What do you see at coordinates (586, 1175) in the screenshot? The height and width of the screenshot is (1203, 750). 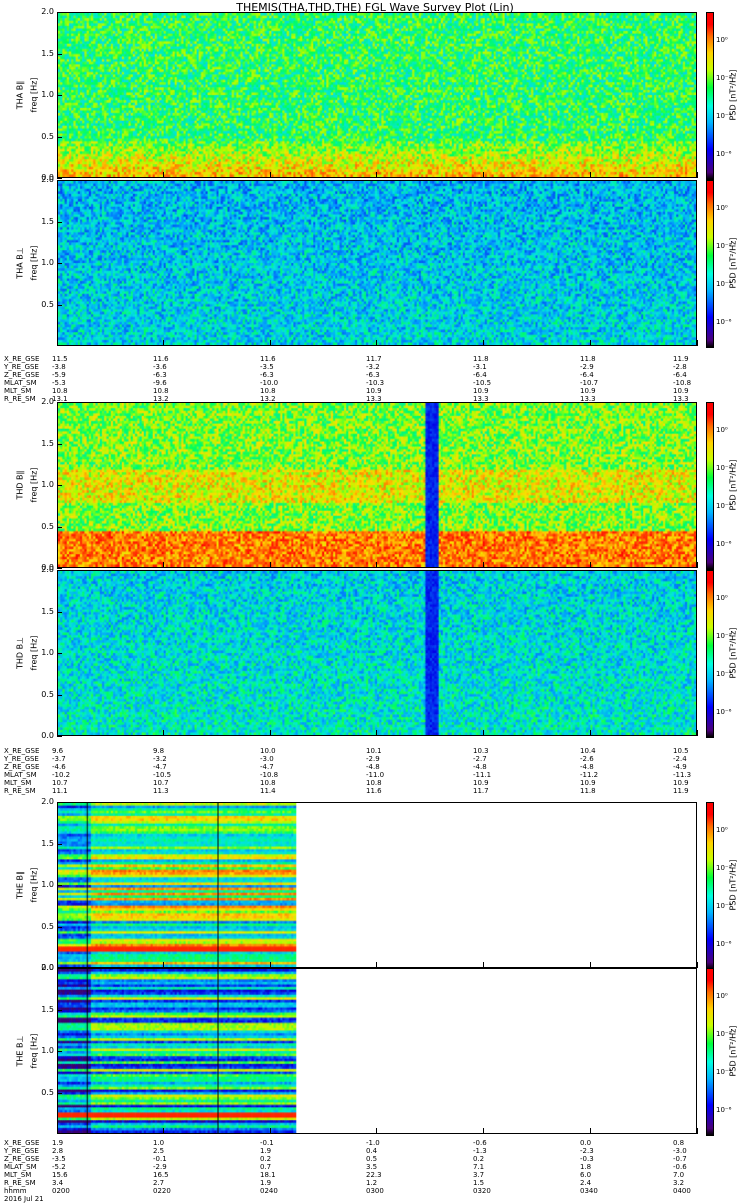 I see `ephemeris-value: 6.0` at bounding box center [586, 1175].